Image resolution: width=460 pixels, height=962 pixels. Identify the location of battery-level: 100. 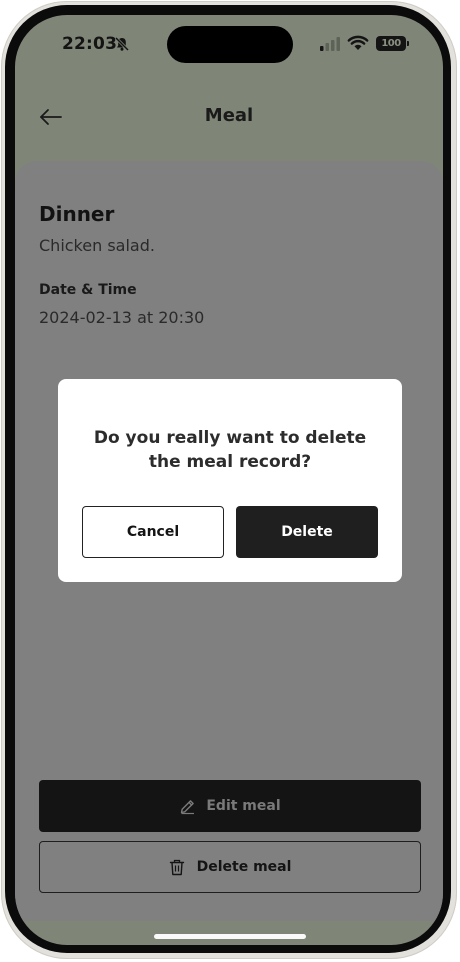
(391, 43).